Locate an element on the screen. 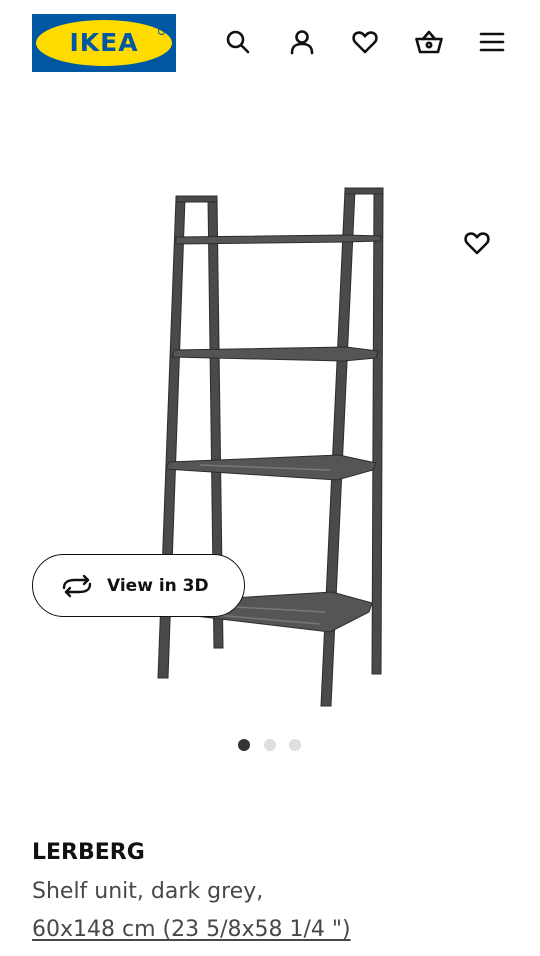 This screenshot has height=956, width=540. heart-icon is located at coordinates (365, 42).